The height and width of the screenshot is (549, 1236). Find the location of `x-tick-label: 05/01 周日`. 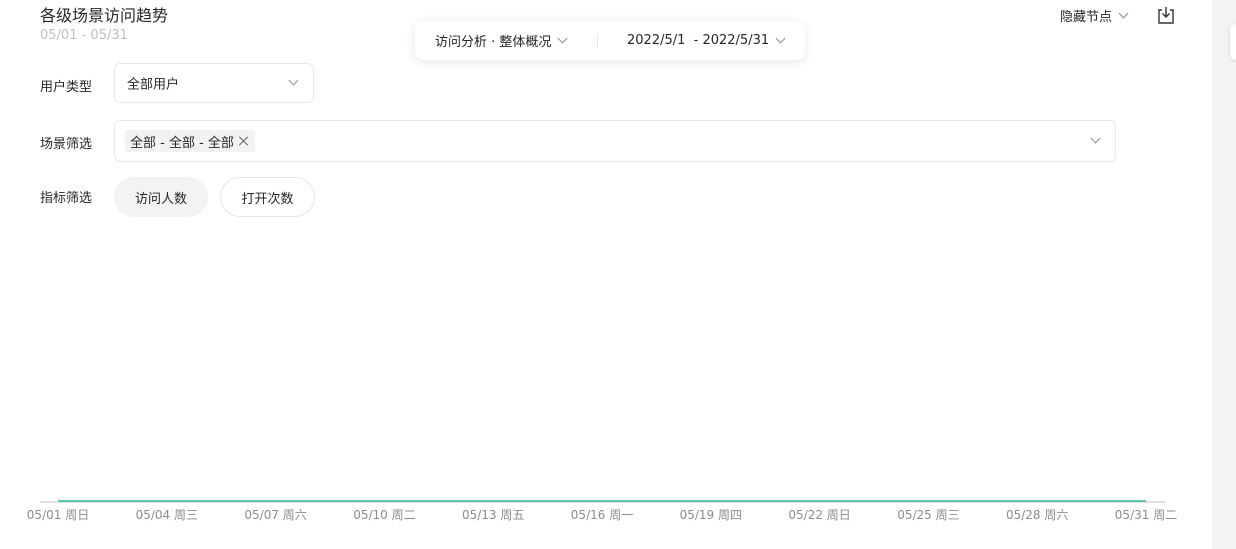

x-tick-label: 05/01 周日 is located at coordinates (58, 515).